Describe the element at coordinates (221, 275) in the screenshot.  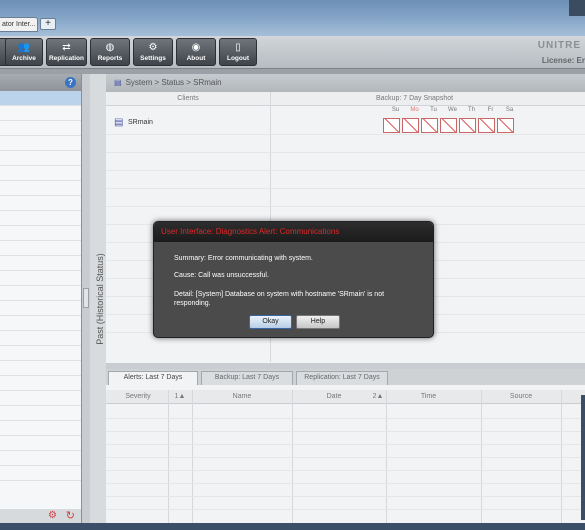
I see `dialog-cause: Cause: Call was unsuccessful.` at that location.